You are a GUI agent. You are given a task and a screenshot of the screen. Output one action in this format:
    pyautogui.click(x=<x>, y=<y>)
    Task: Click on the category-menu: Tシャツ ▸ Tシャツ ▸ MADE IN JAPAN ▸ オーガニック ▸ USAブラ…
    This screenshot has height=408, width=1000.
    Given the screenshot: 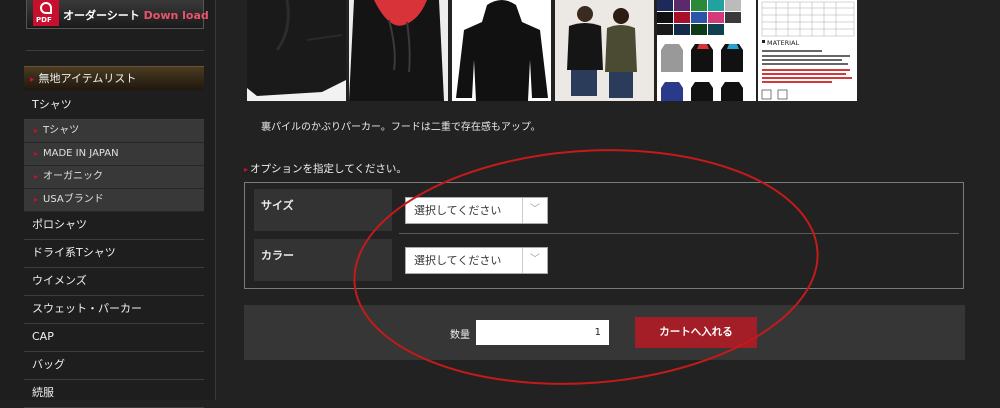 What is the action you would take?
    pyautogui.click(x=114, y=250)
    